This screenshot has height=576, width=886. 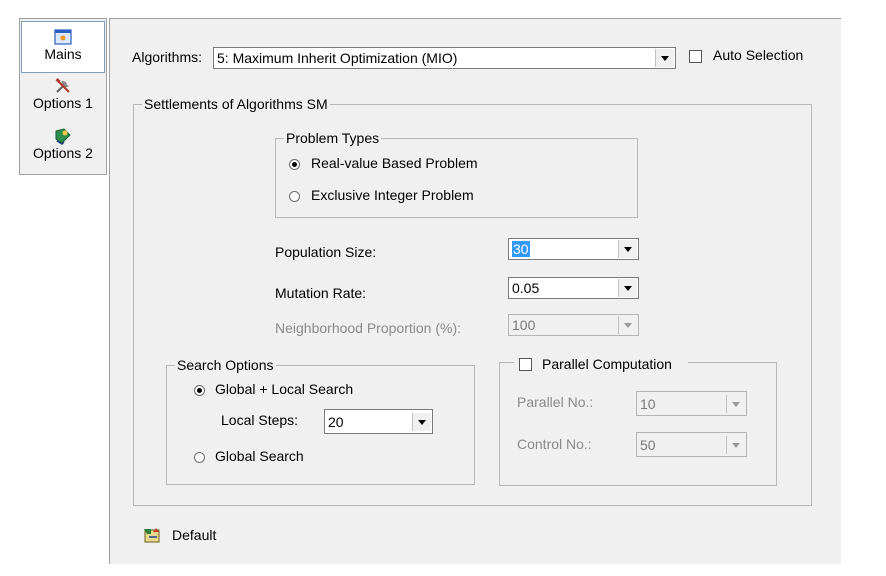 What do you see at coordinates (236, 104) in the screenshot?
I see `settlements-title: Settlements of Algorithms SM` at bounding box center [236, 104].